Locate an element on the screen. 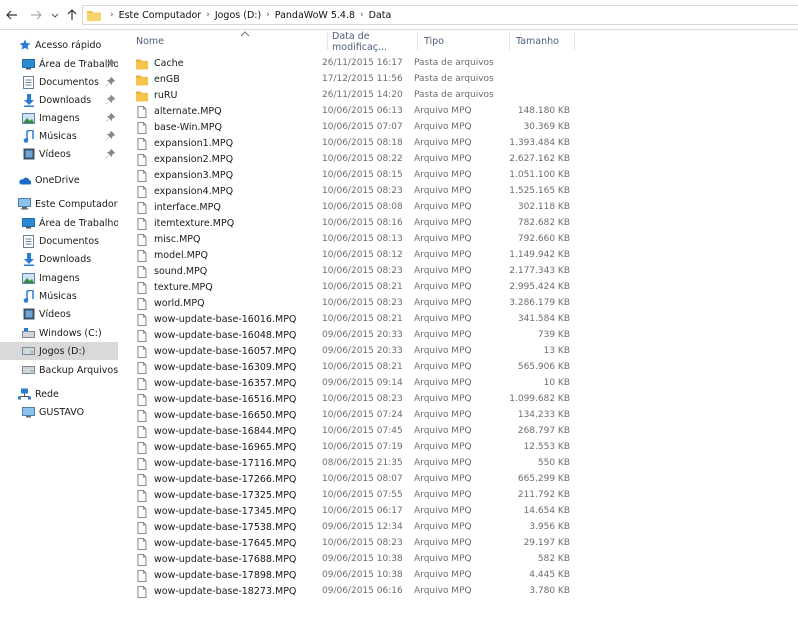 The height and width of the screenshot is (619, 798). file-date: 10/06/2015 08:21 is located at coordinates (362, 319).